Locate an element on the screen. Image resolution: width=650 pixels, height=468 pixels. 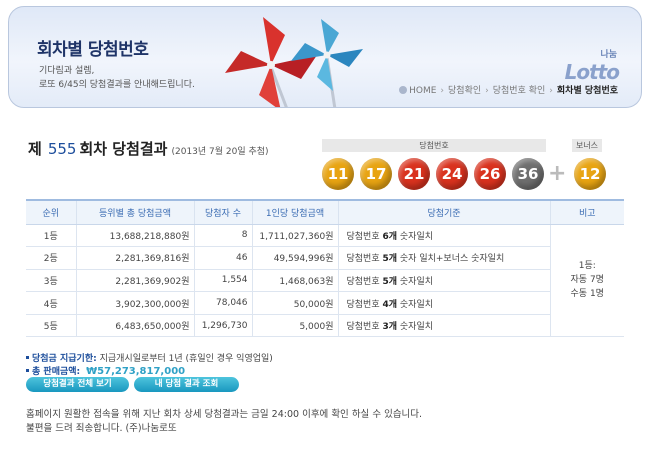
per-person-cell: 1,711,027,360원 is located at coordinates (294, 236).